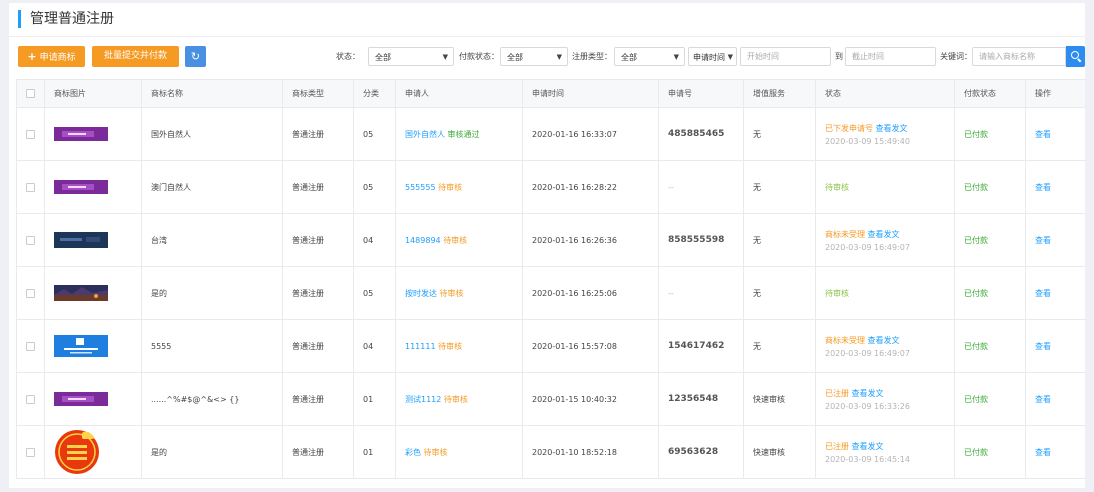 This screenshot has width=1094, height=492. I want to click on night-city-image, so click(81, 293).